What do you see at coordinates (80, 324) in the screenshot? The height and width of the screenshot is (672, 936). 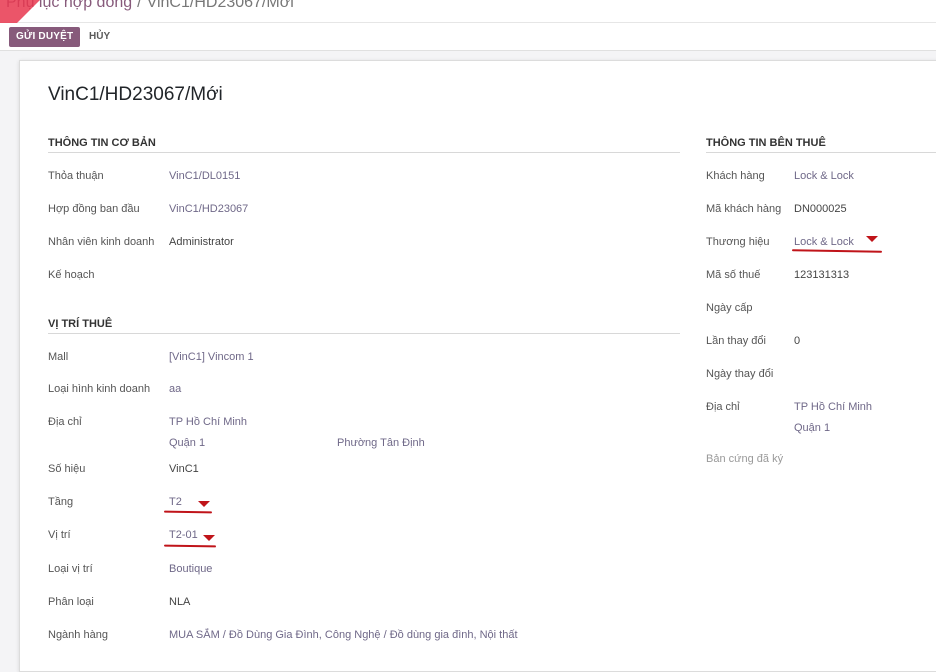 I see `location-section-title: VỊ TRÍ THUÊ` at bounding box center [80, 324].